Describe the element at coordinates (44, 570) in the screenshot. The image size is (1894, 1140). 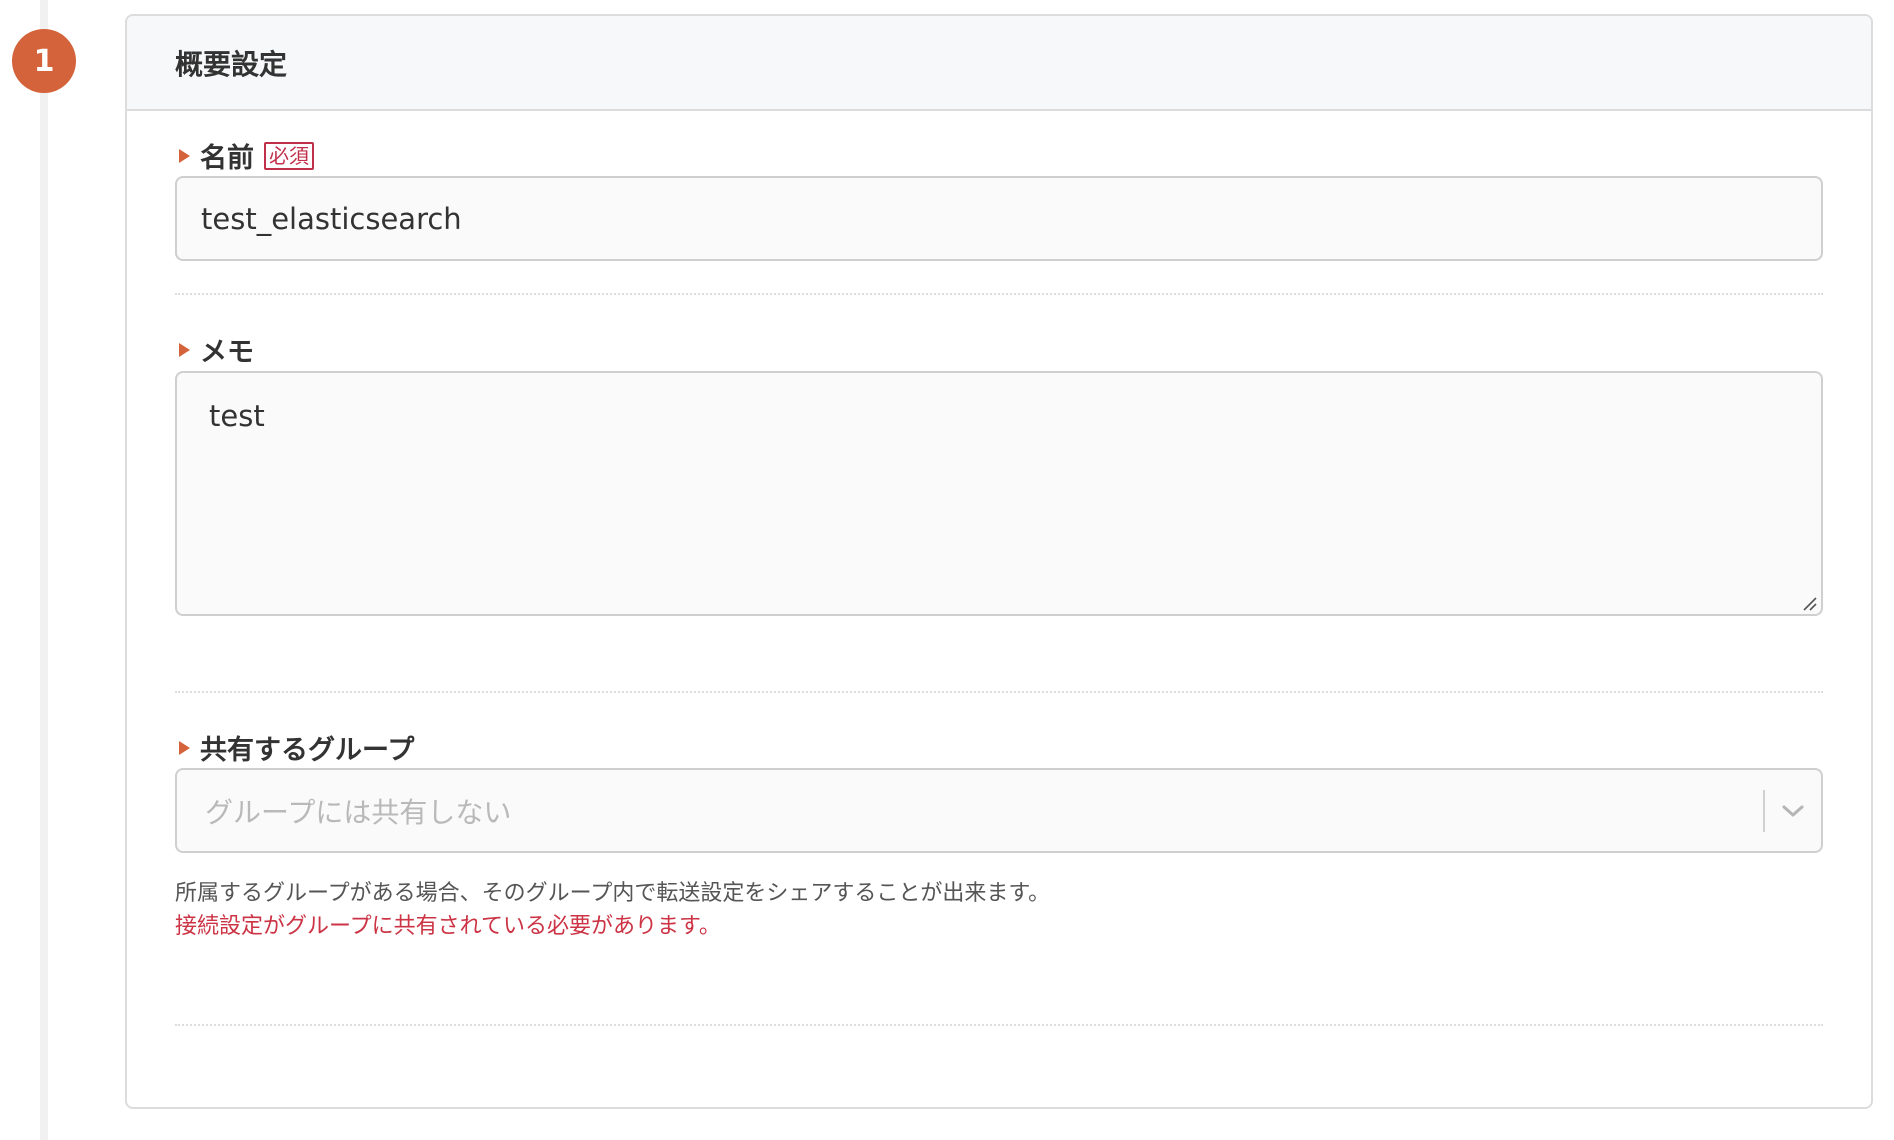
I see `step-timeline-line` at that location.